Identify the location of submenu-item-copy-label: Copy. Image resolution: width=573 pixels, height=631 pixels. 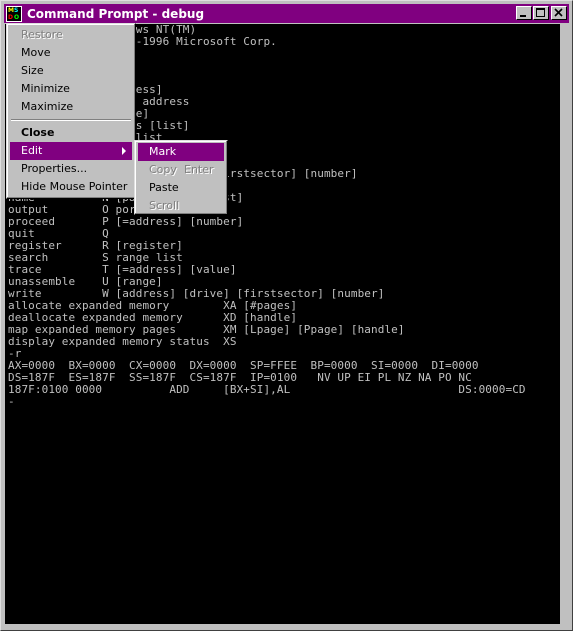
(163, 169).